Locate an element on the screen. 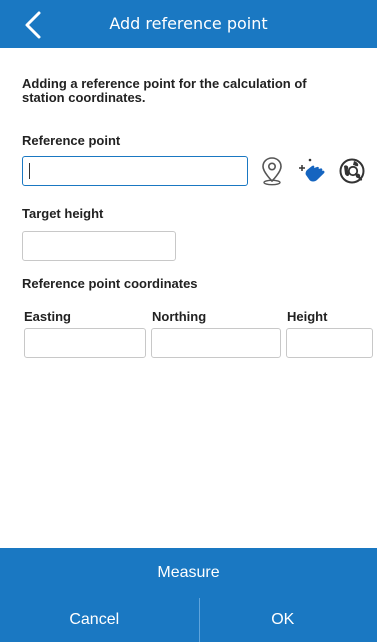  bottom-divider is located at coordinates (199, 620).